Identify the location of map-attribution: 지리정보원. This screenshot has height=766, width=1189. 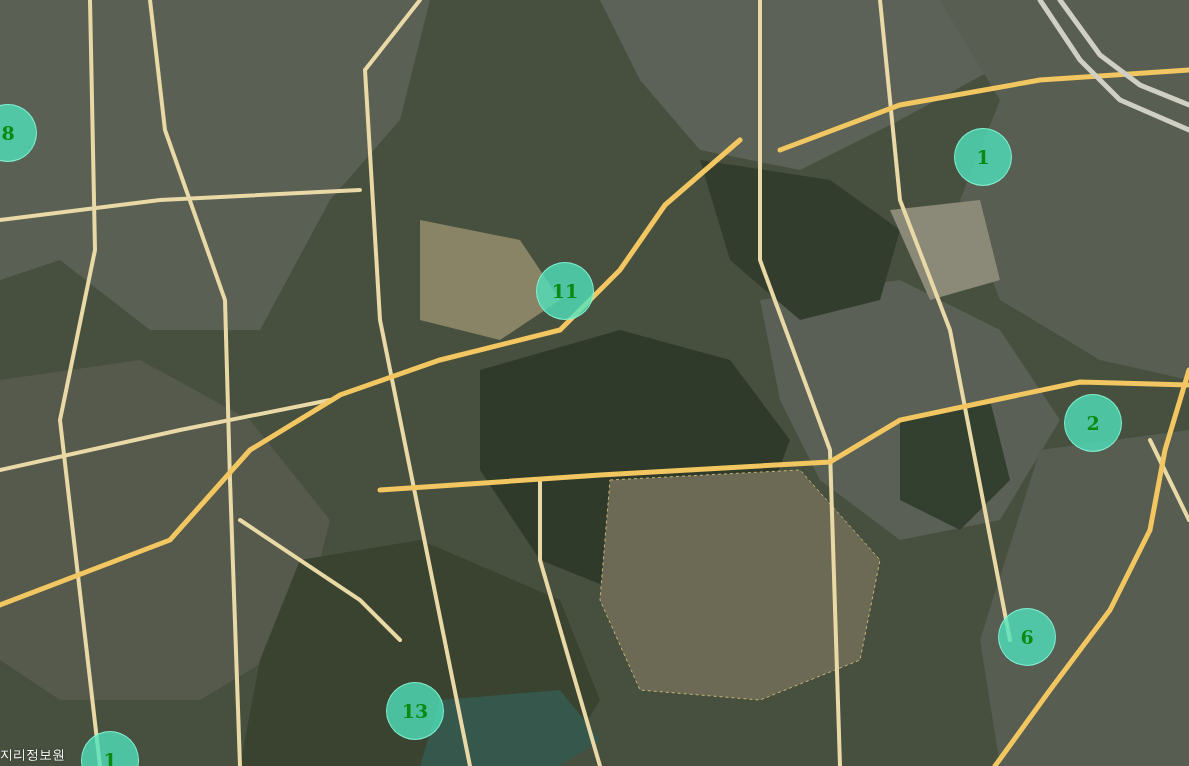
(32, 755).